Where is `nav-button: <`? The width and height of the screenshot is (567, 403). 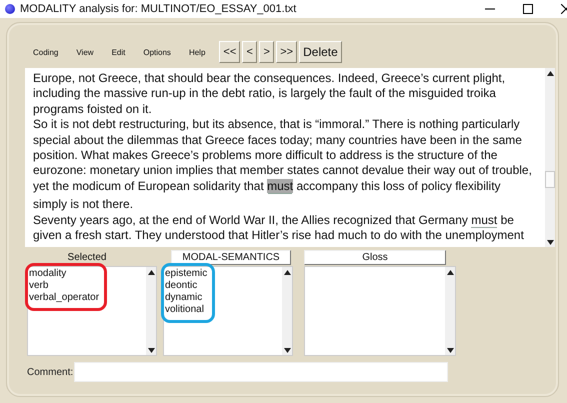
nav-button: < is located at coordinates (250, 52).